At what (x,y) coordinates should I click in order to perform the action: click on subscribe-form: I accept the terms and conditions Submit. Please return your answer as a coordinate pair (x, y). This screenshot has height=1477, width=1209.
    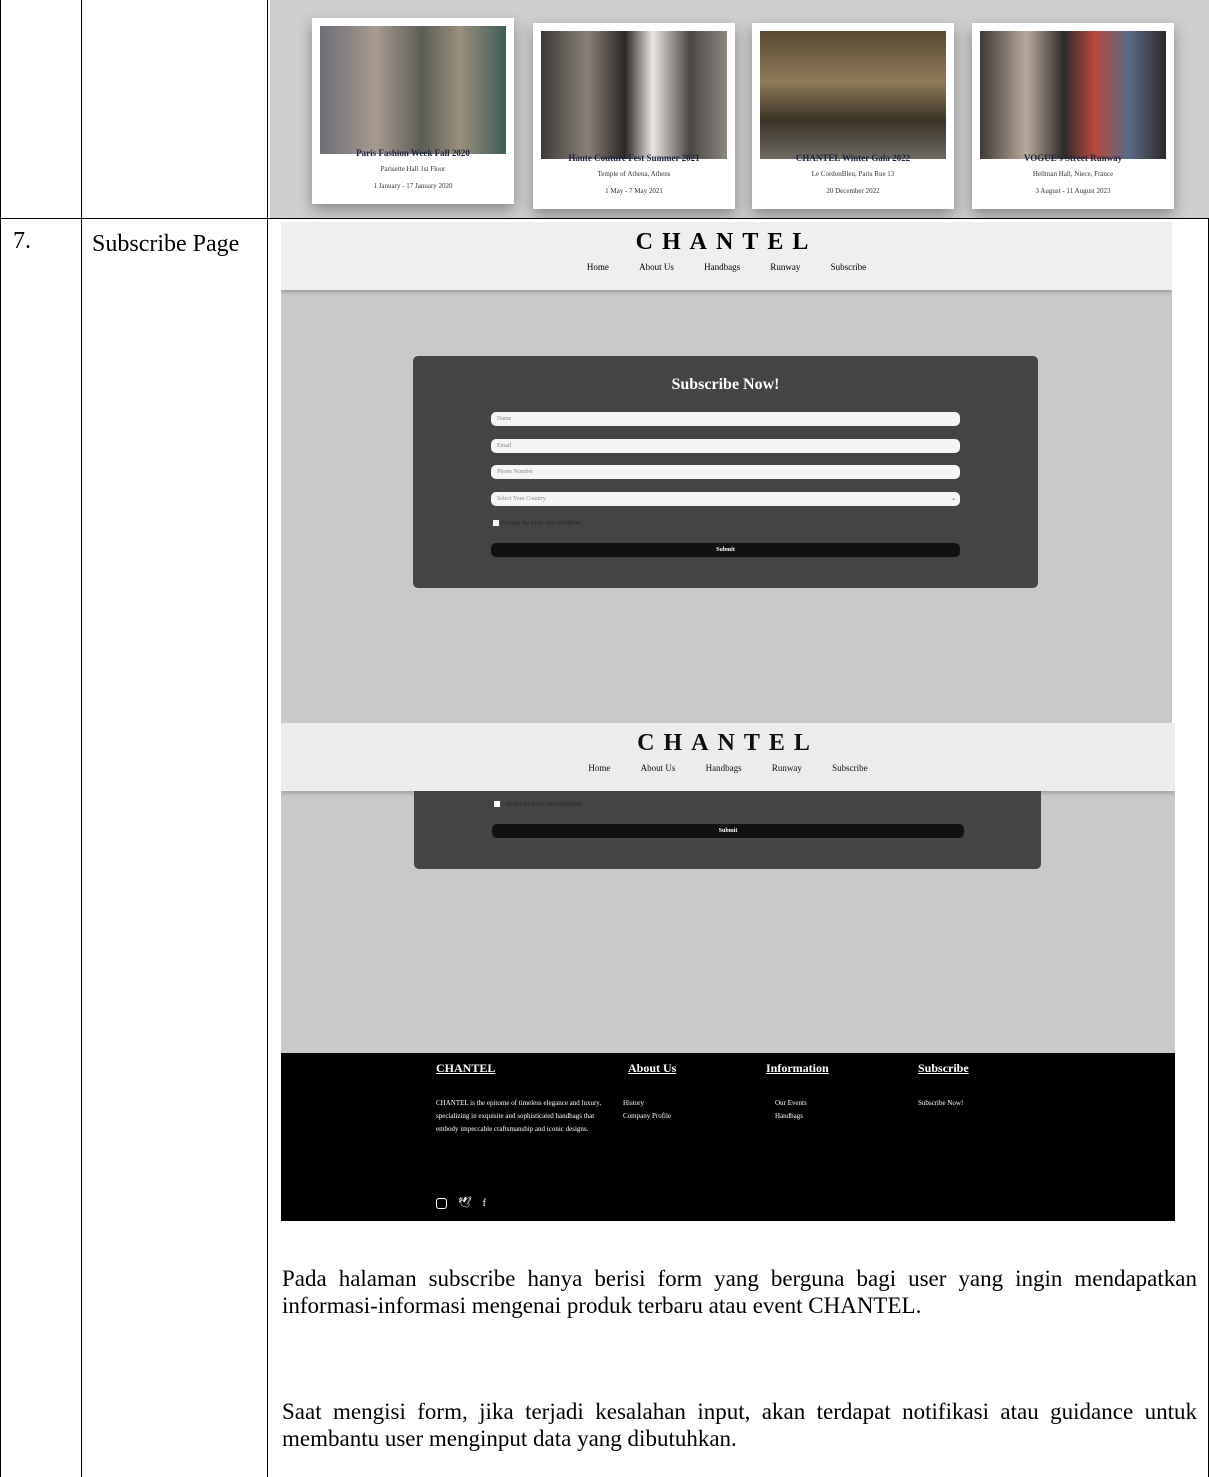
    Looking at the image, I should click on (727, 830).